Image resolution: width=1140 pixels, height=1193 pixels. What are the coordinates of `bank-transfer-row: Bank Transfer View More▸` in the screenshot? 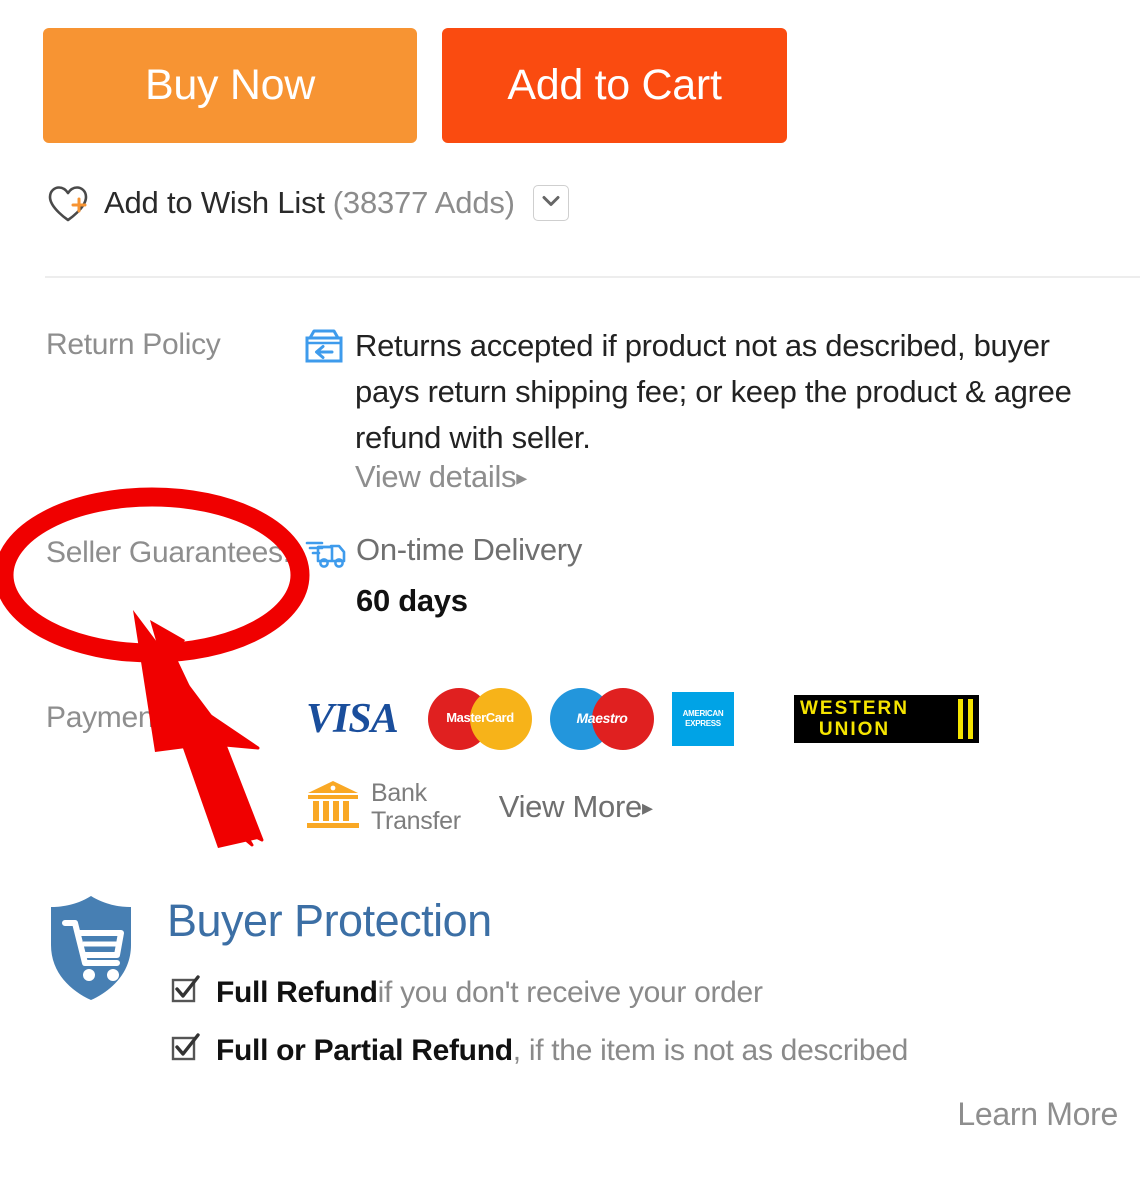 It's located at (478, 806).